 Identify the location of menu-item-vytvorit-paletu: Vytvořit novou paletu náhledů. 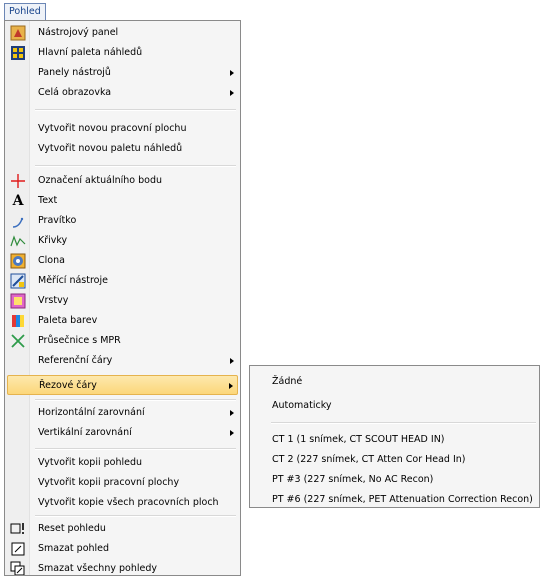
(122, 149).